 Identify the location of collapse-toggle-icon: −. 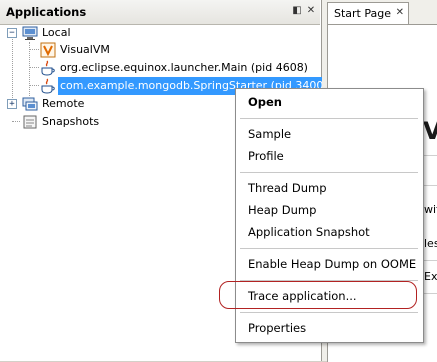
(12, 33).